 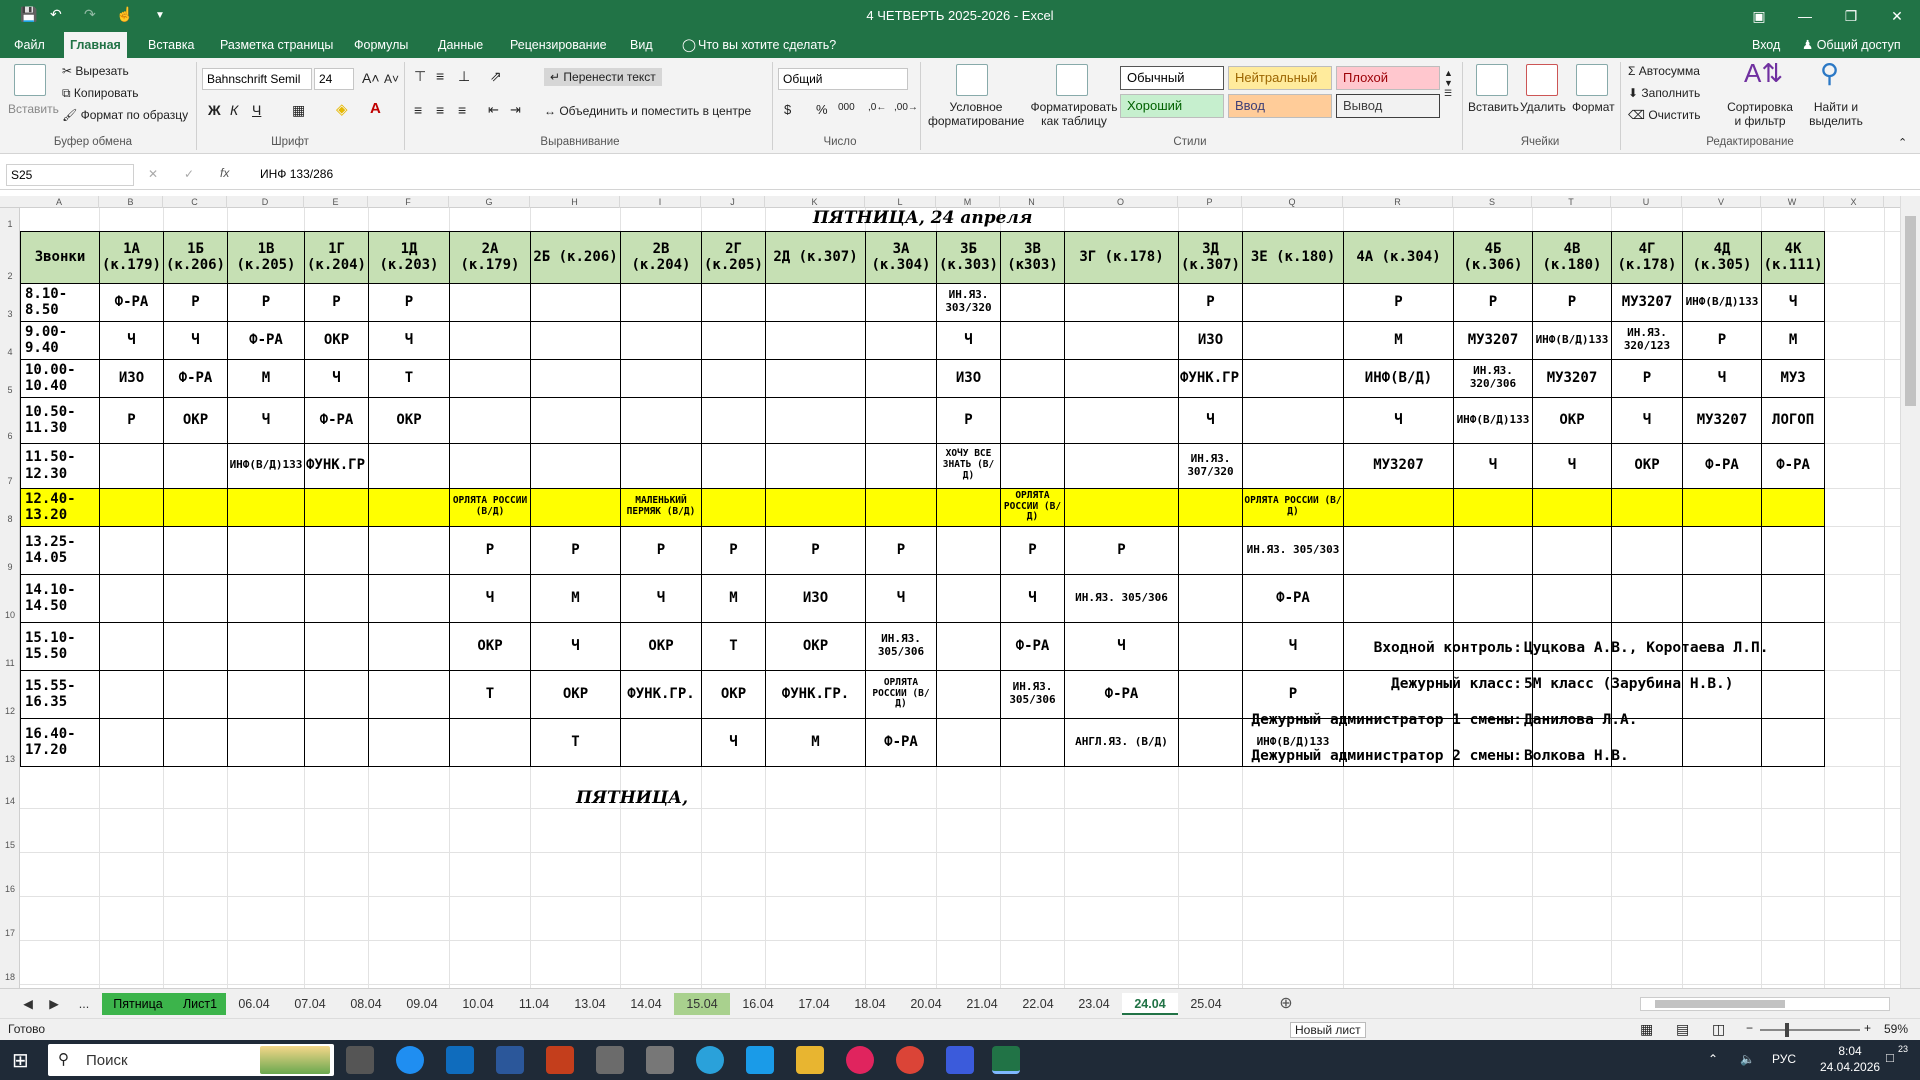 What do you see at coordinates (1713, 1059) in the screenshot?
I see `tray-chevron-icon: ⌃` at bounding box center [1713, 1059].